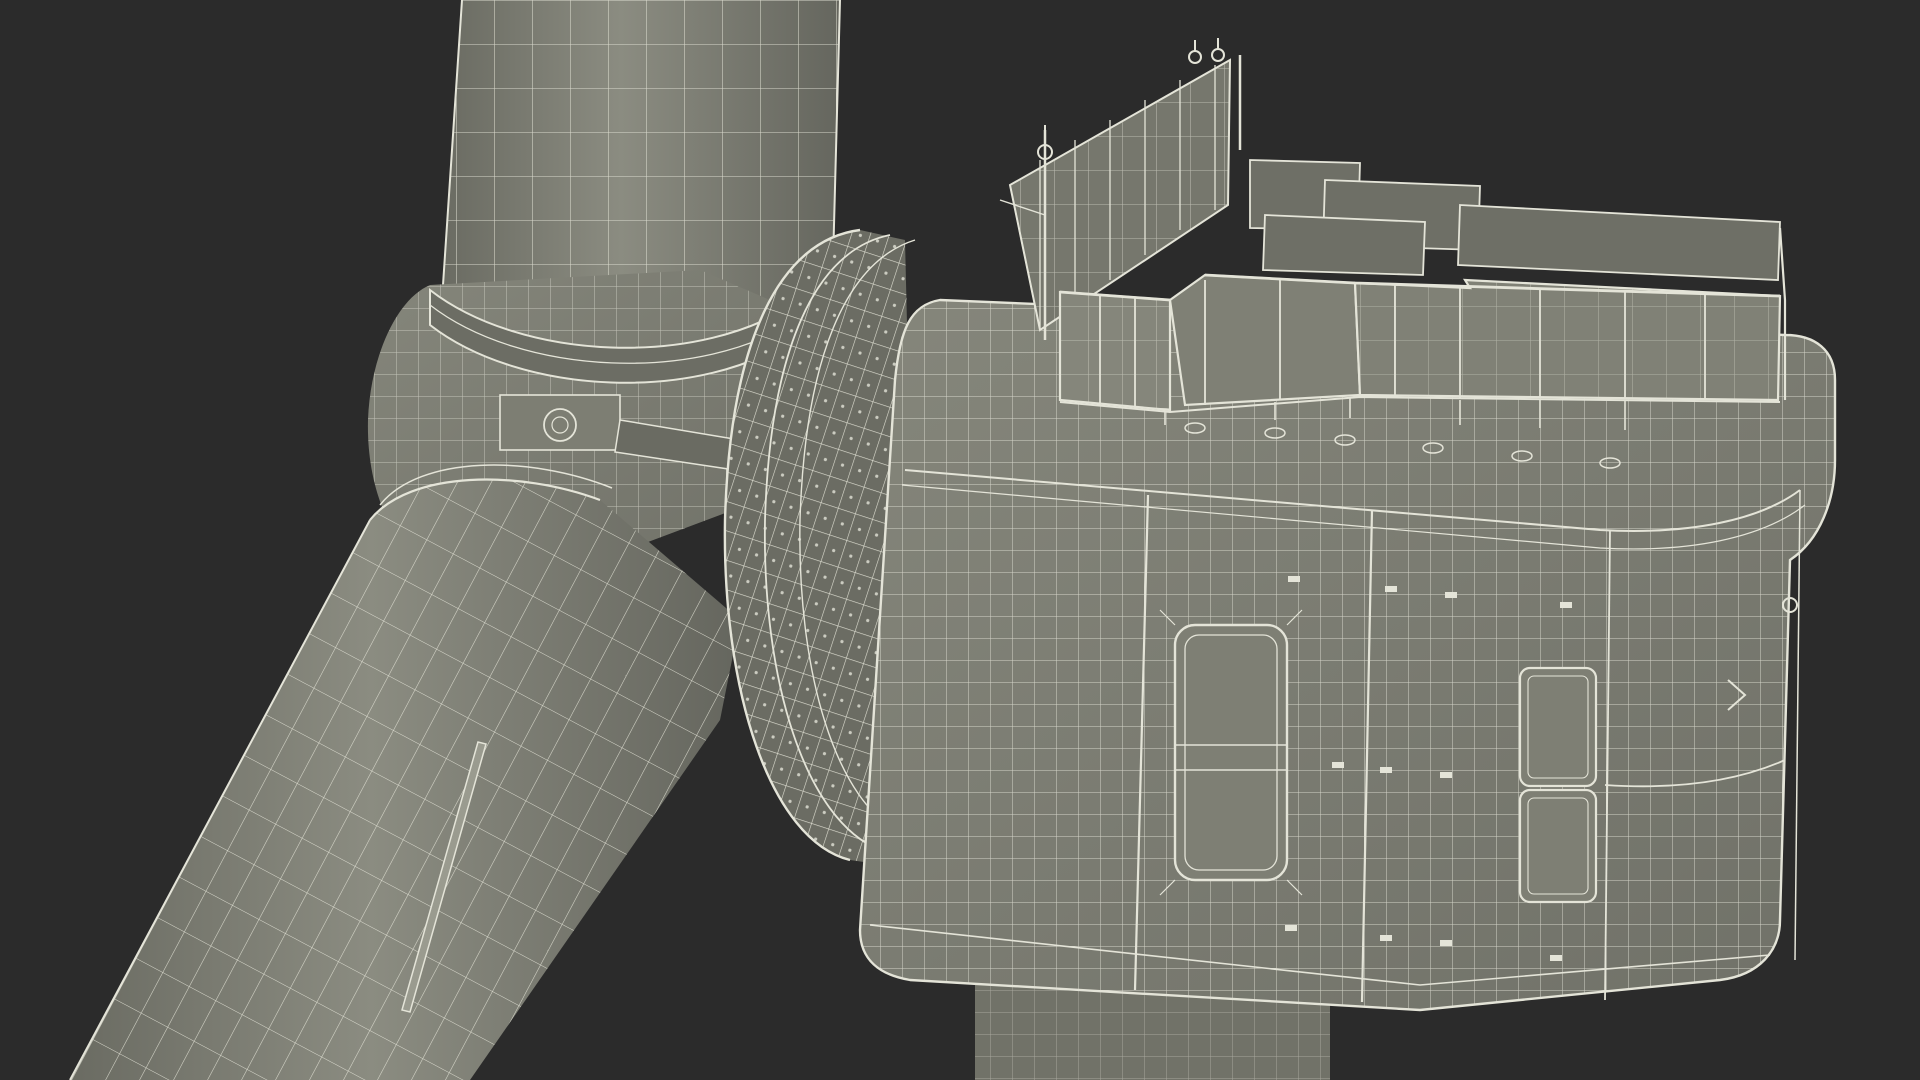  I want to click on maintenance-hatch, so click(1231, 752).